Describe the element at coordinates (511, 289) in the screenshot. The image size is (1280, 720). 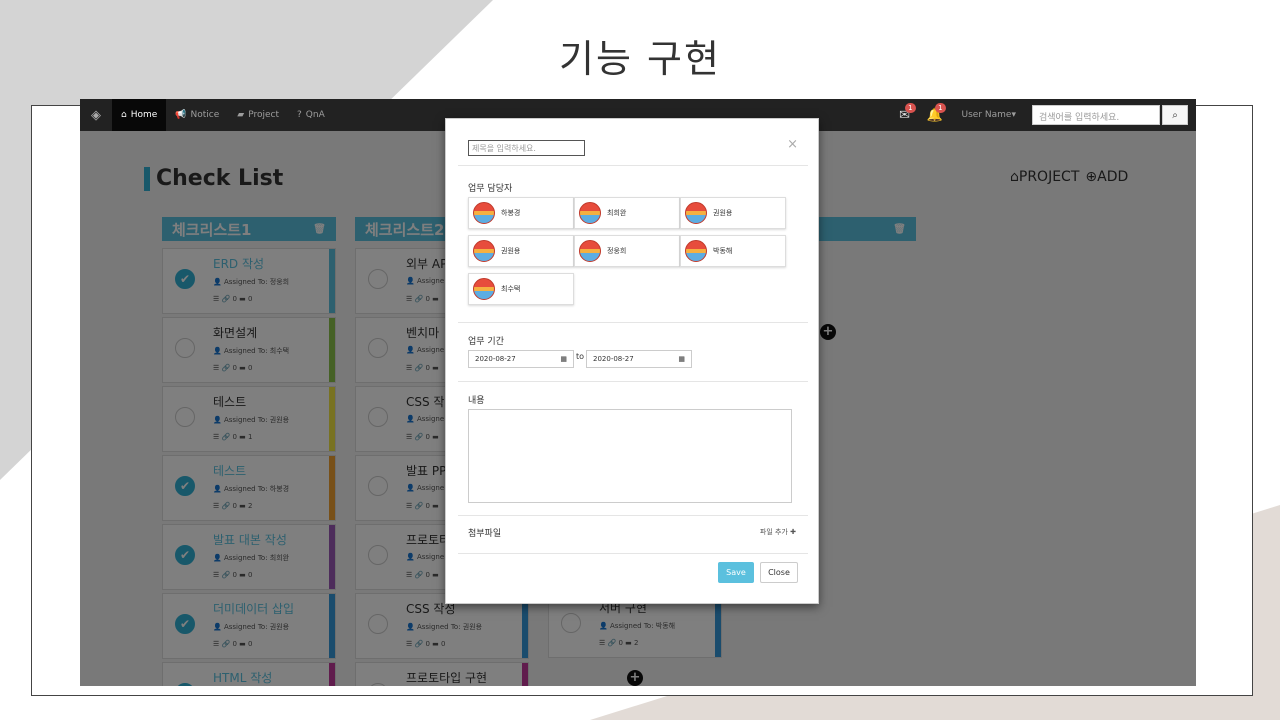
I see `assignee-name: 최수택` at that location.